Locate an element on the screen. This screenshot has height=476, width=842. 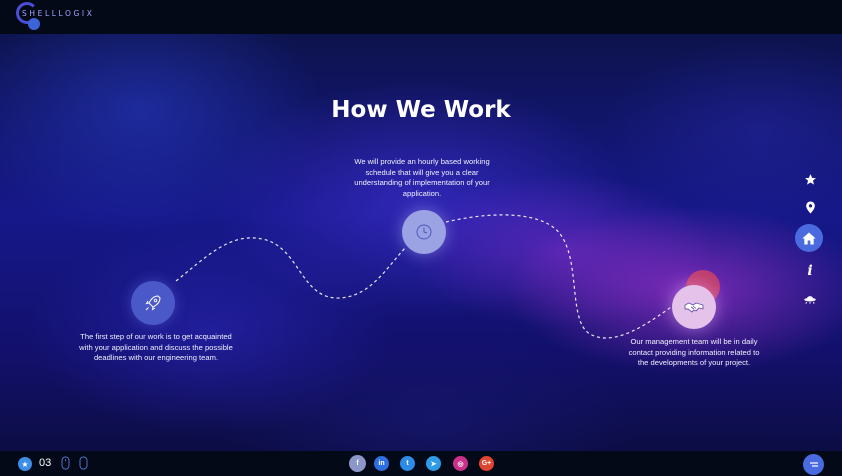
facebook-icon: f is located at coordinates (357, 463).